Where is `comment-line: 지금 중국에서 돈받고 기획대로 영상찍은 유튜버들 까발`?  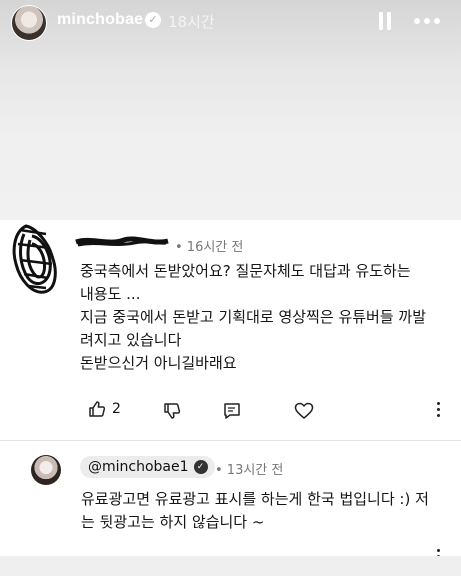 comment-line: 지금 중국에서 돈받고 기획대로 영상찍은 유튜버들 까발 is located at coordinates (253, 317).